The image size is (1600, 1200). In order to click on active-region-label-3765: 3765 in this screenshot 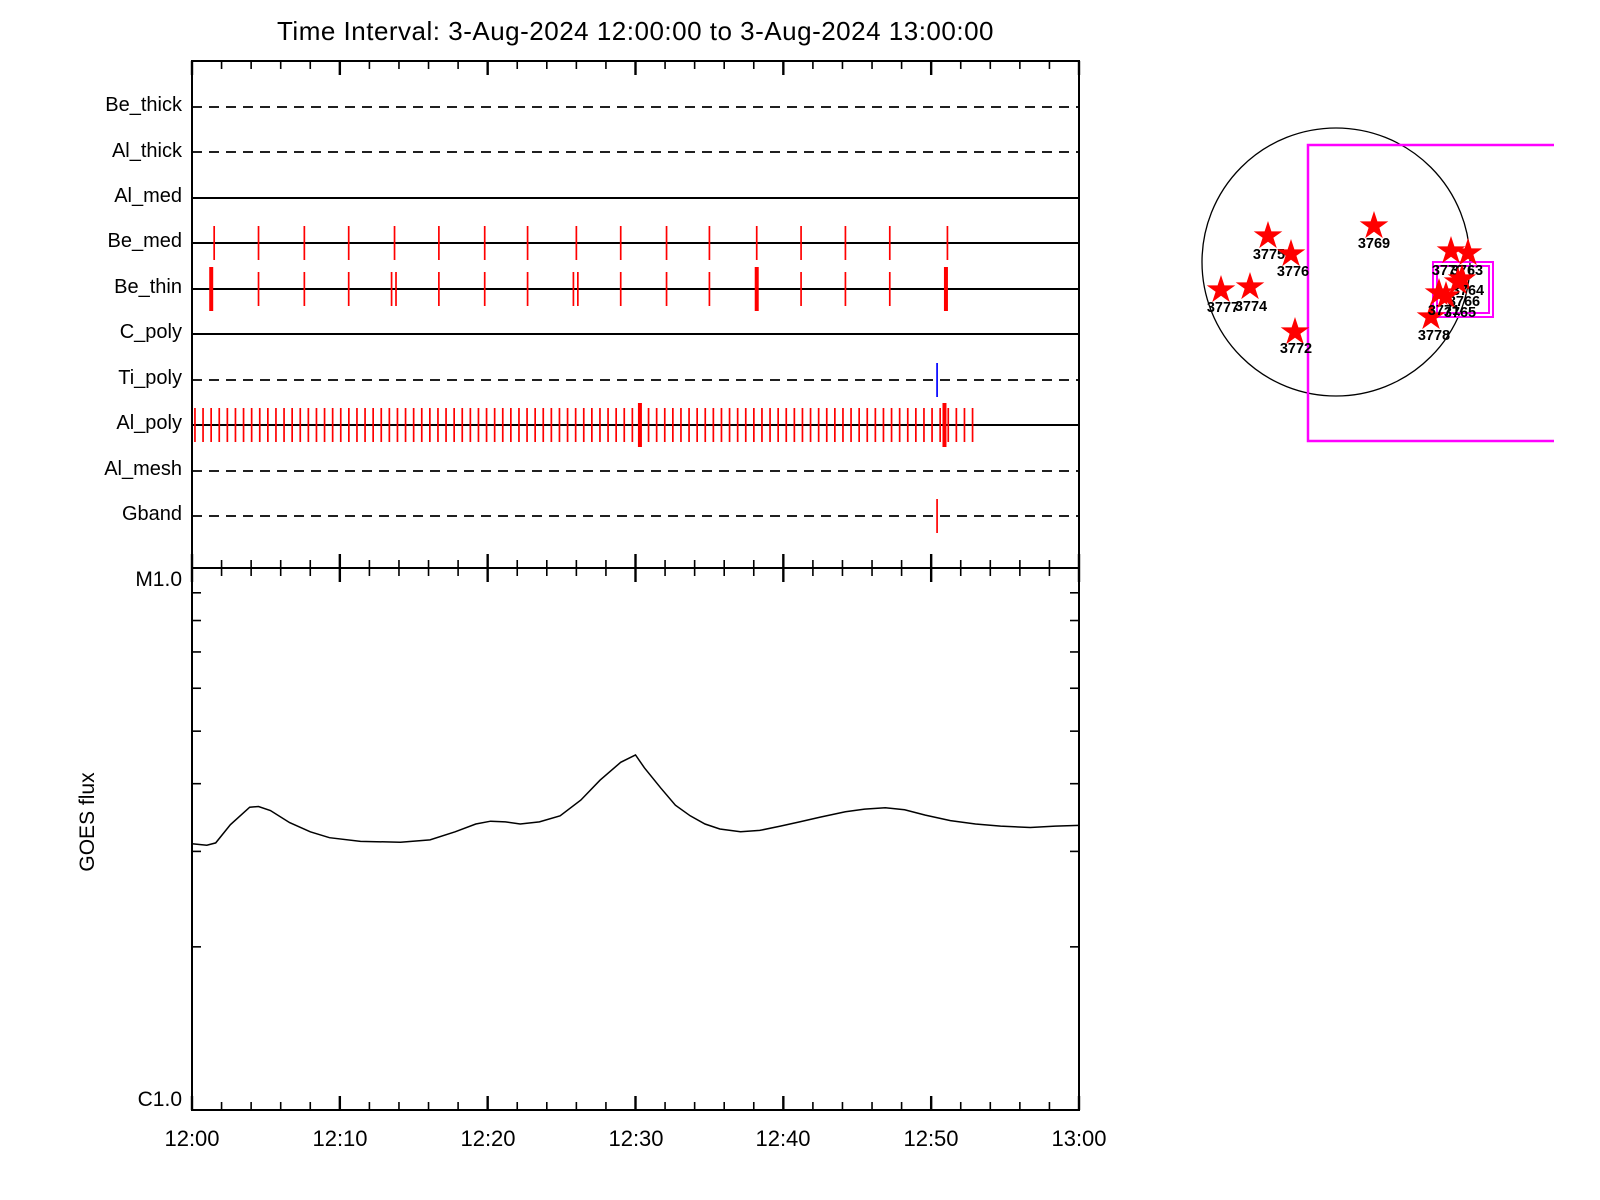, I will do `click(1460, 313)`.